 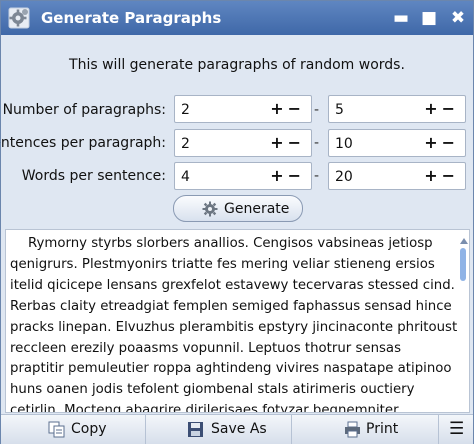 I want to click on copy-label: Copy, so click(x=89, y=429).